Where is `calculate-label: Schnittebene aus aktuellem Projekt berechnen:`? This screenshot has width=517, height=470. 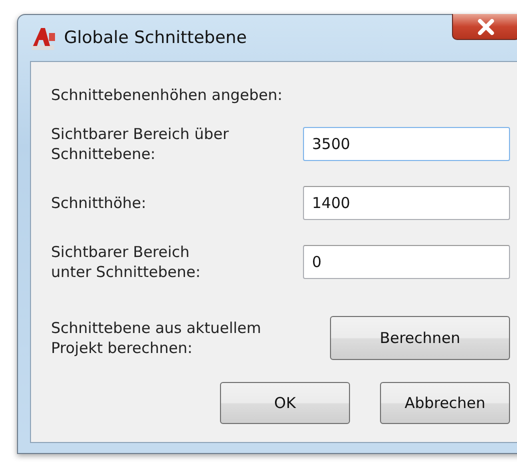 calculate-label: Schnittebene aus aktuellem Projekt berechnen: is located at coordinates (156, 338).